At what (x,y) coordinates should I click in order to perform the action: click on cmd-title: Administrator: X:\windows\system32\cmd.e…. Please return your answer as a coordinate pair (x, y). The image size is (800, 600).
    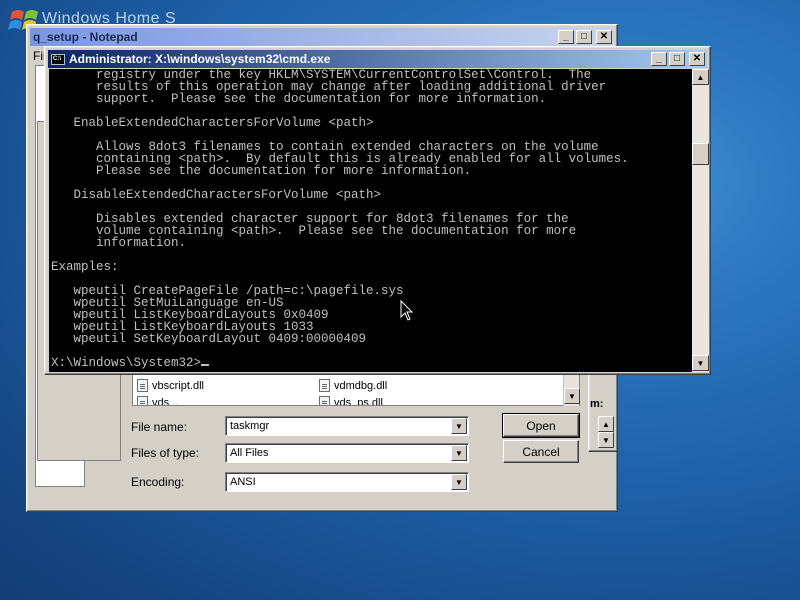
    Looking at the image, I should click on (200, 59).